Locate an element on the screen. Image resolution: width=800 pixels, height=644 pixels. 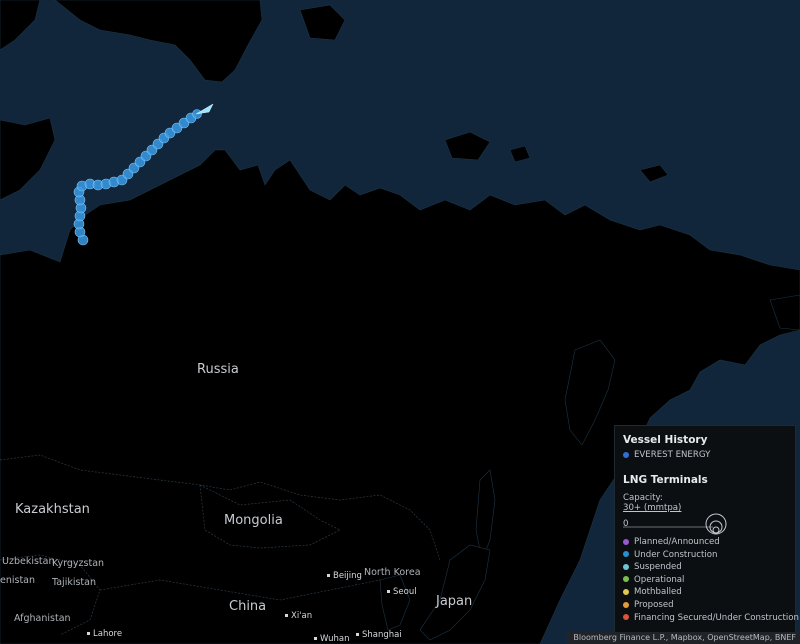
legend-status-item: Planned/Announced is located at coordinates (671, 542).